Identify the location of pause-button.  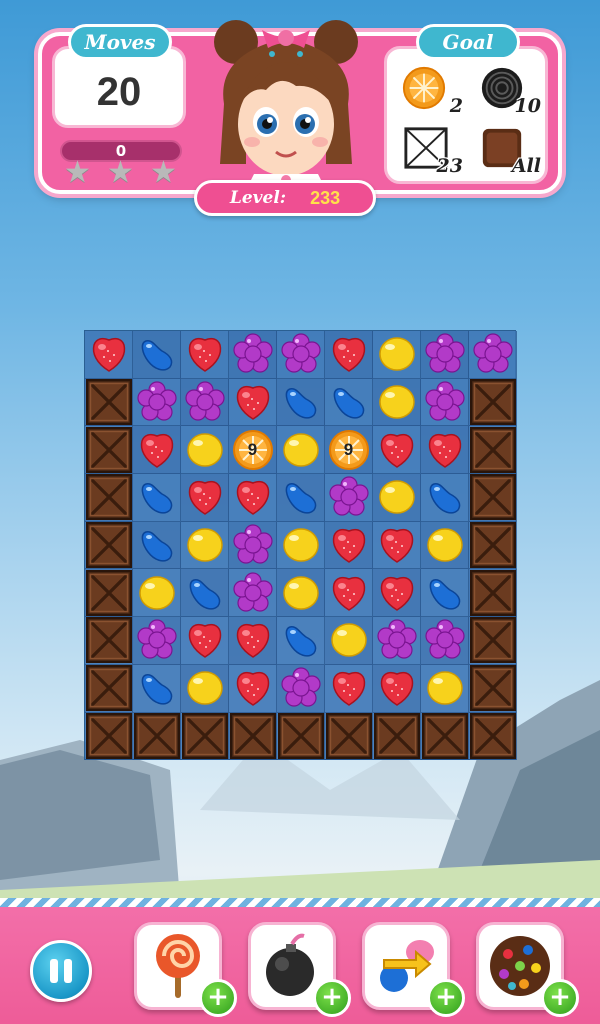
(61, 971).